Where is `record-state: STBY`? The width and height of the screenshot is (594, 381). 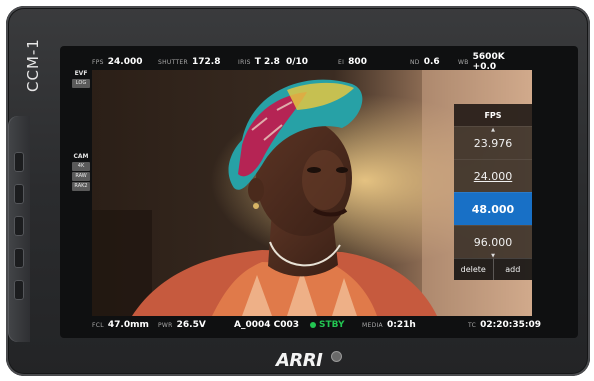
record-state: STBY is located at coordinates (327, 325).